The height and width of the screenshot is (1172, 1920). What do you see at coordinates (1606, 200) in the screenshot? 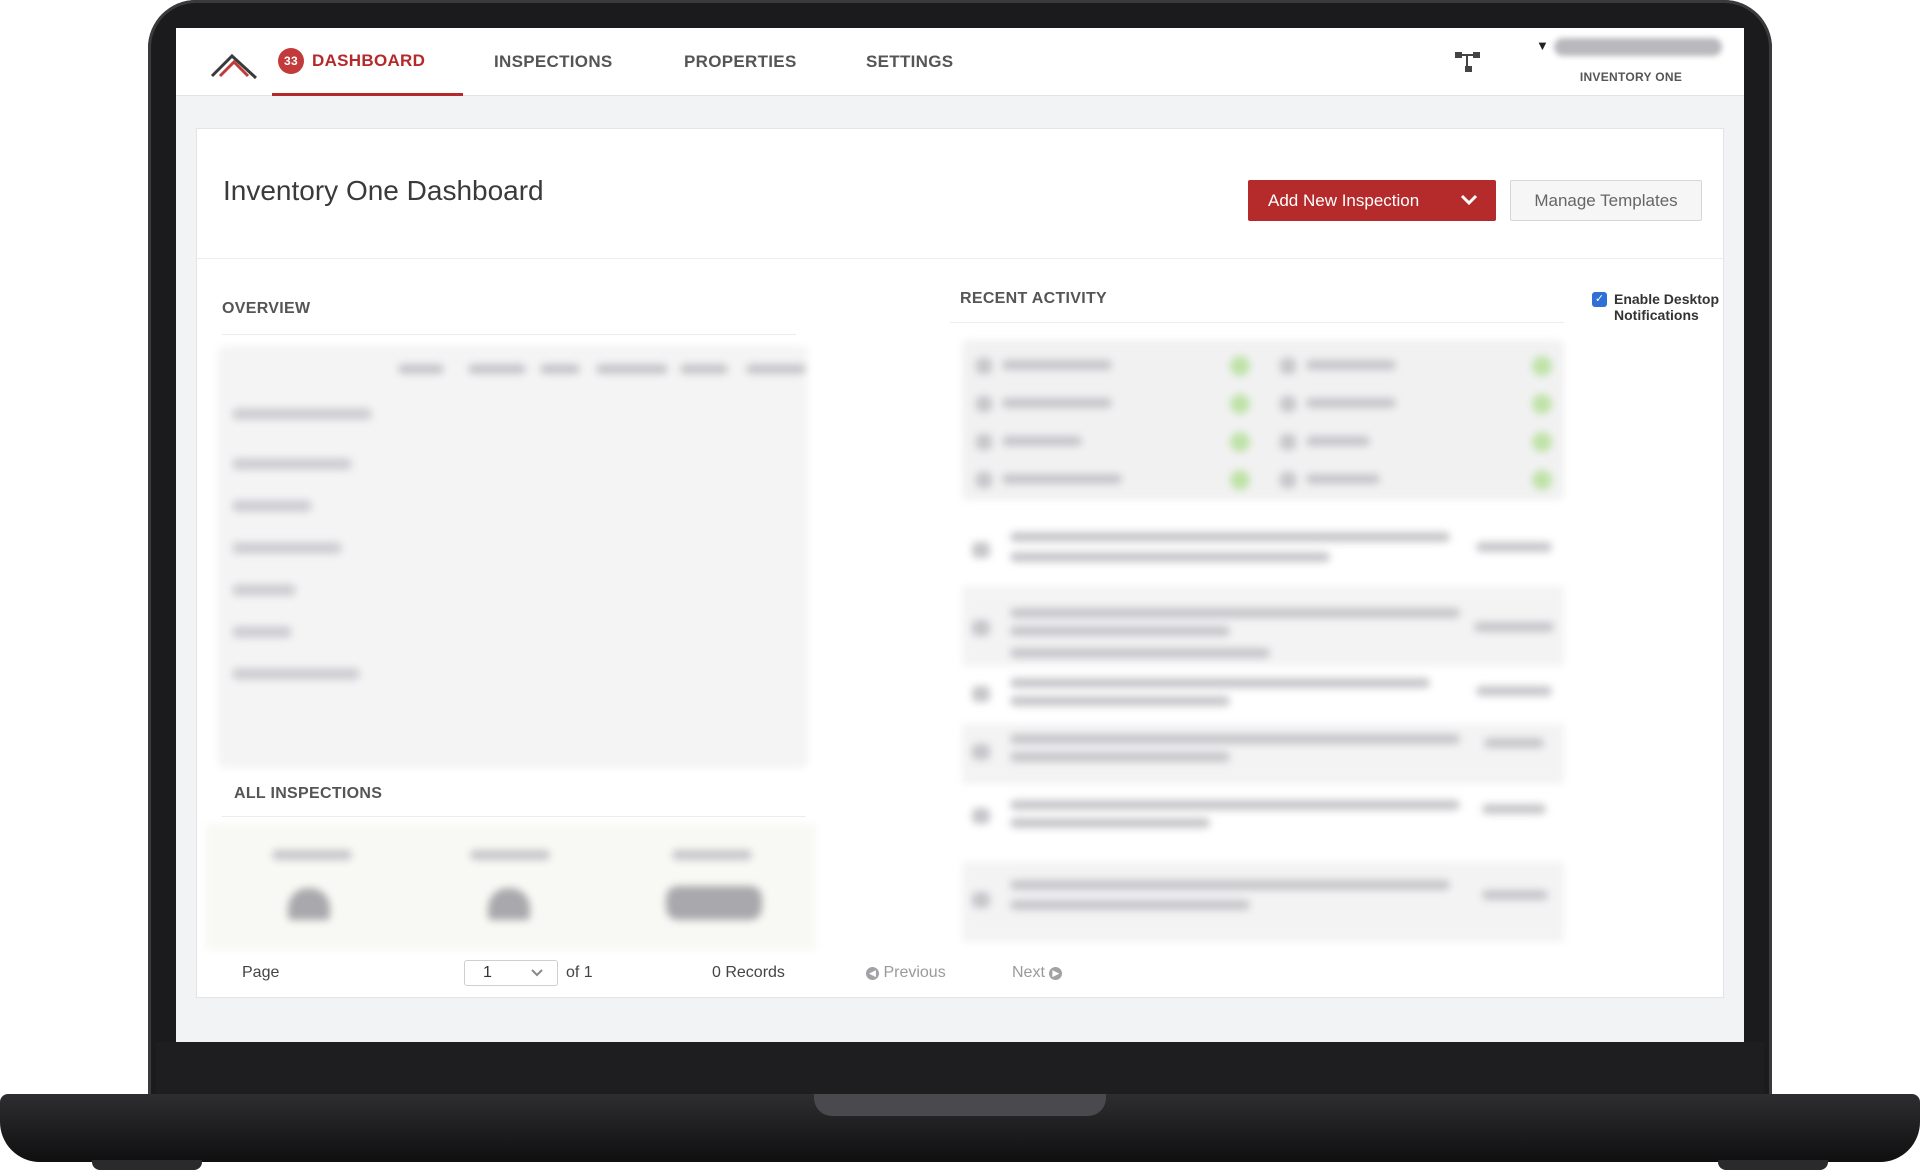
I see `manage-templates-button: Manage Templates` at bounding box center [1606, 200].